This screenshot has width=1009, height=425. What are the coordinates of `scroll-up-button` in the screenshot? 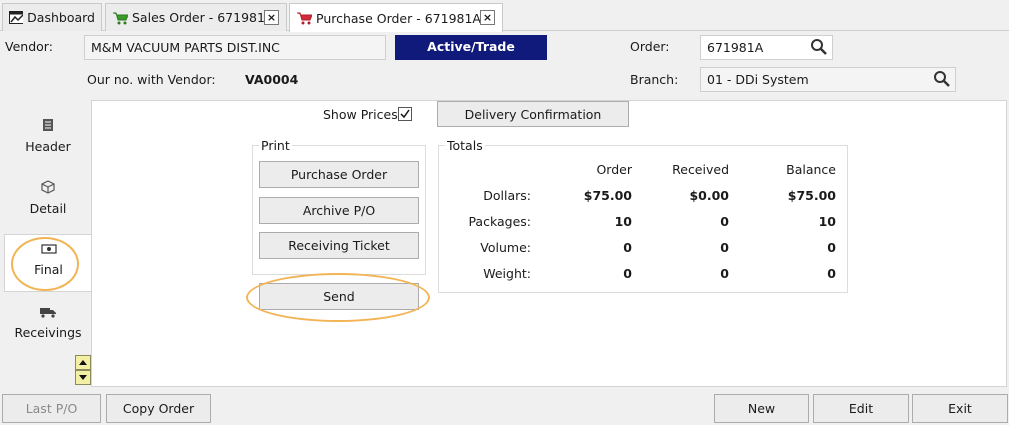 It's located at (83, 362).